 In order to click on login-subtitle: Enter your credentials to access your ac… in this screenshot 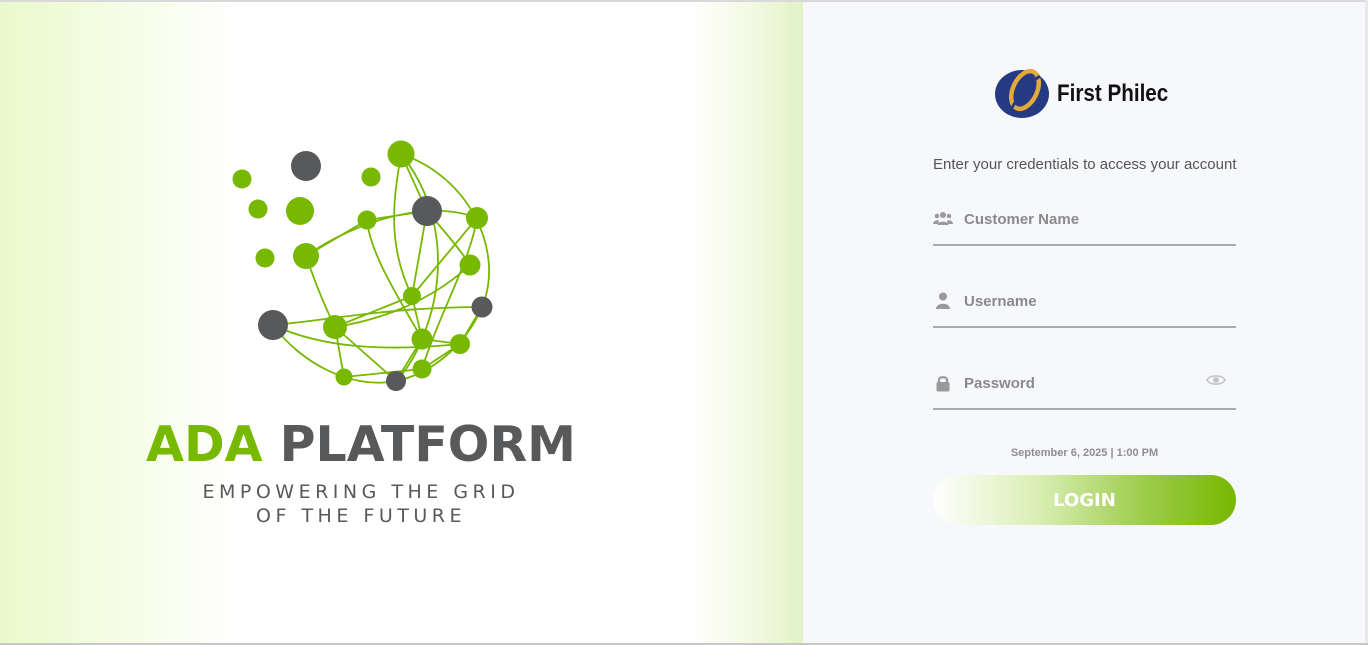, I will do `click(1085, 164)`.